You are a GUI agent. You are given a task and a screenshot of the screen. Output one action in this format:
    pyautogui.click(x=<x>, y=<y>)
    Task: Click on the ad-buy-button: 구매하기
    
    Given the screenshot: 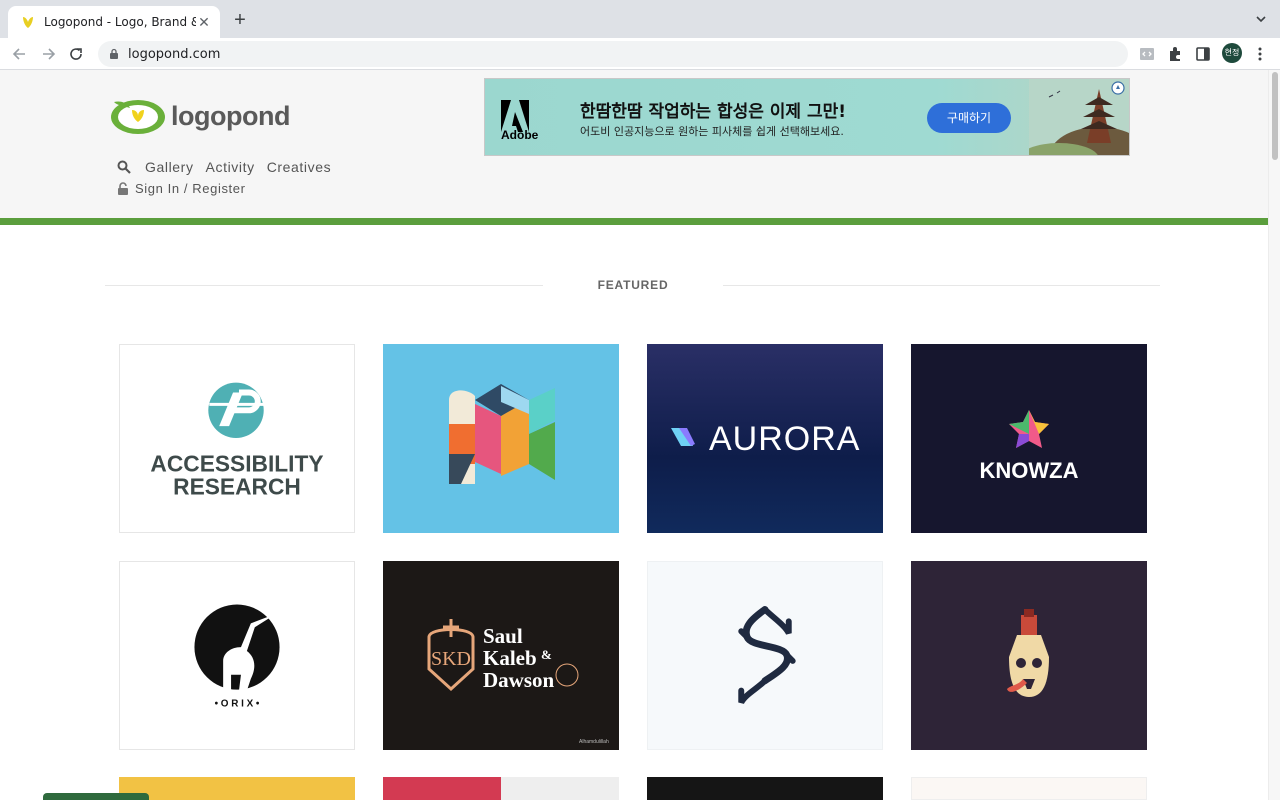 What is the action you would take?
    pyautogui.click(x=969, y=118)
    